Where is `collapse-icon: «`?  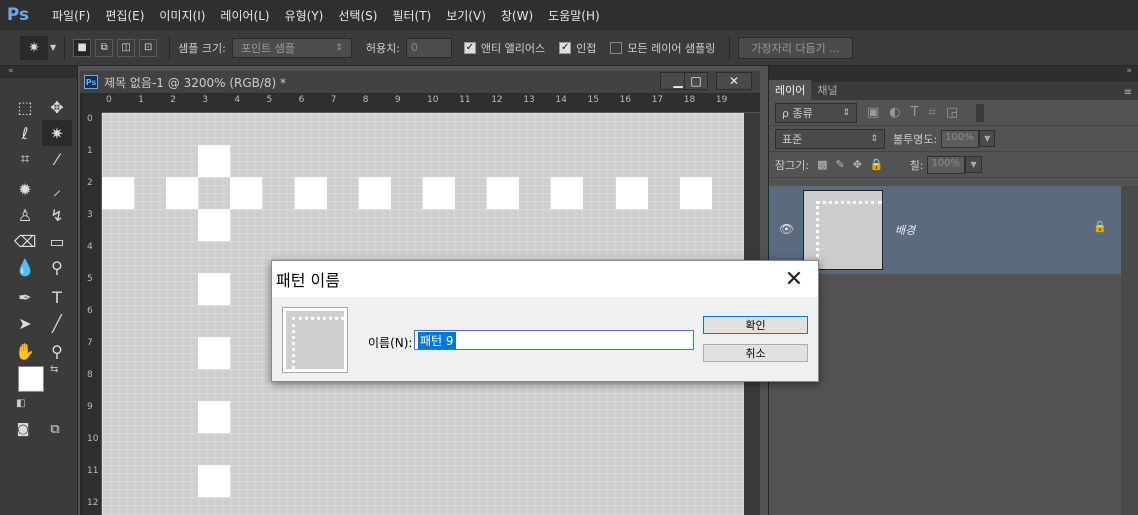
collapse-icon: « is located at coordinates (38, 72).